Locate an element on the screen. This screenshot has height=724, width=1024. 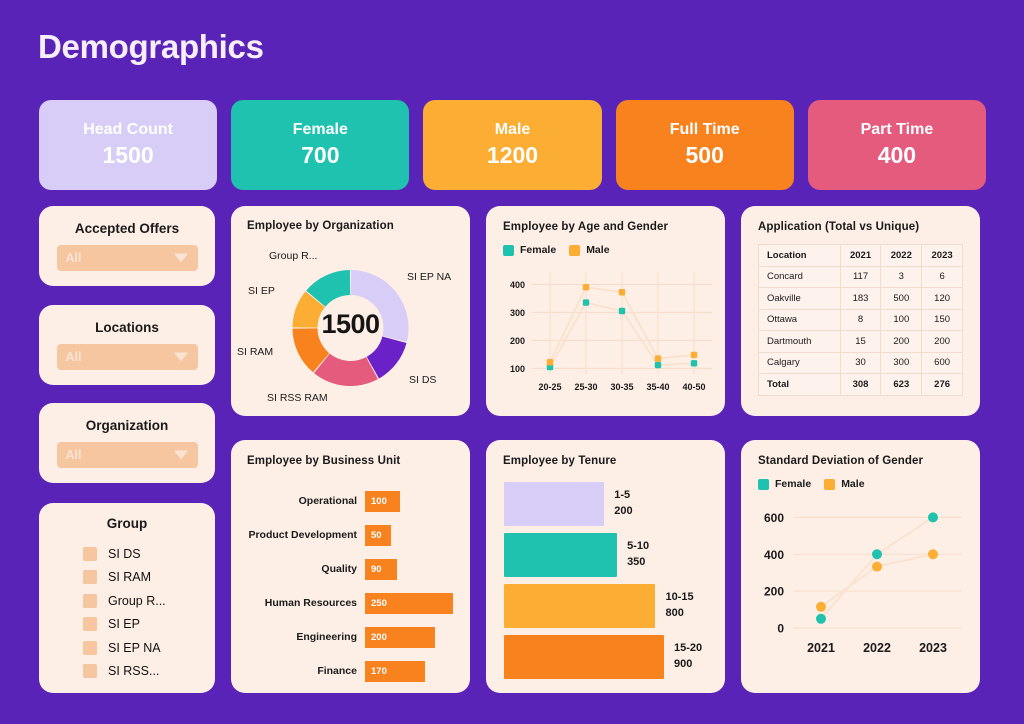
cell-location: Total is located at coordinates (799, 384).